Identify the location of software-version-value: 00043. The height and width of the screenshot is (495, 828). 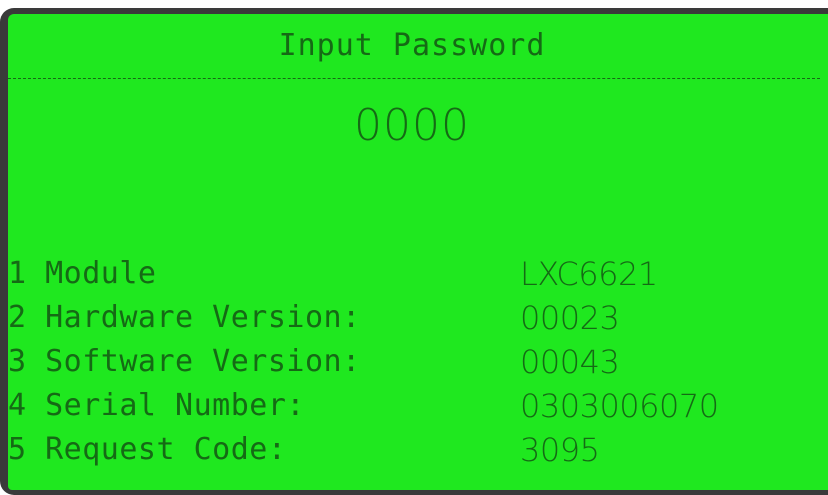
(570, 362).